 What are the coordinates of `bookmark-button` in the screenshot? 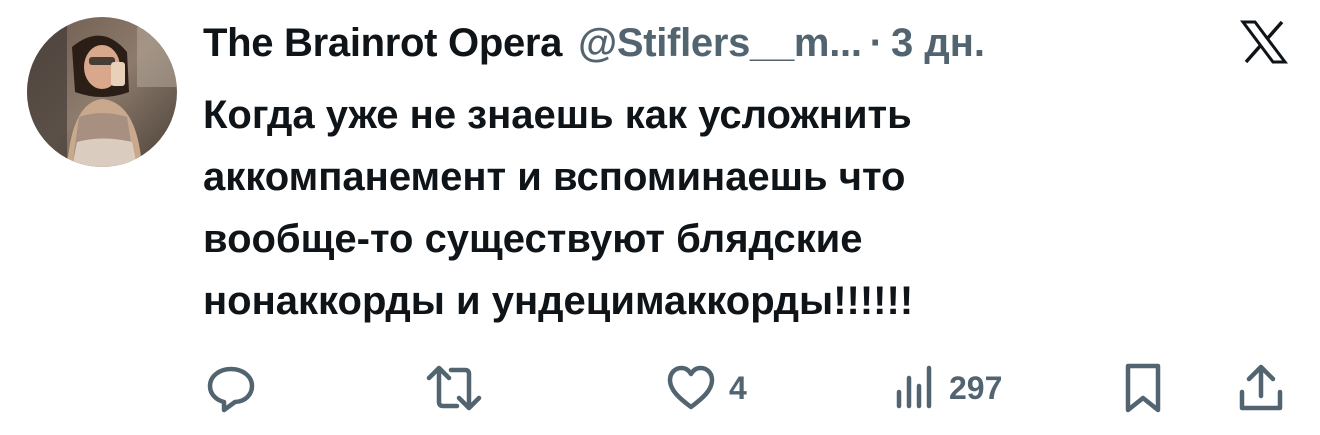 It's located at (1143, 388).